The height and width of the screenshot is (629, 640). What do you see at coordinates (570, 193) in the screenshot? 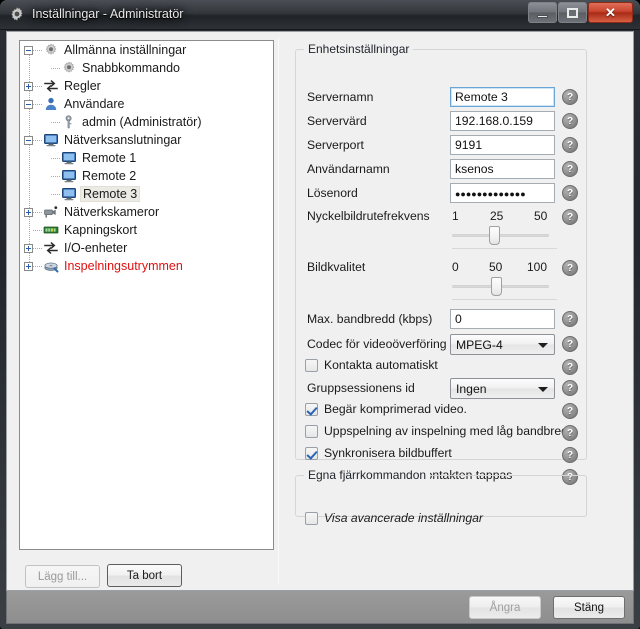
I see `help-icon-password: ?` at bounding box center [570, 193].